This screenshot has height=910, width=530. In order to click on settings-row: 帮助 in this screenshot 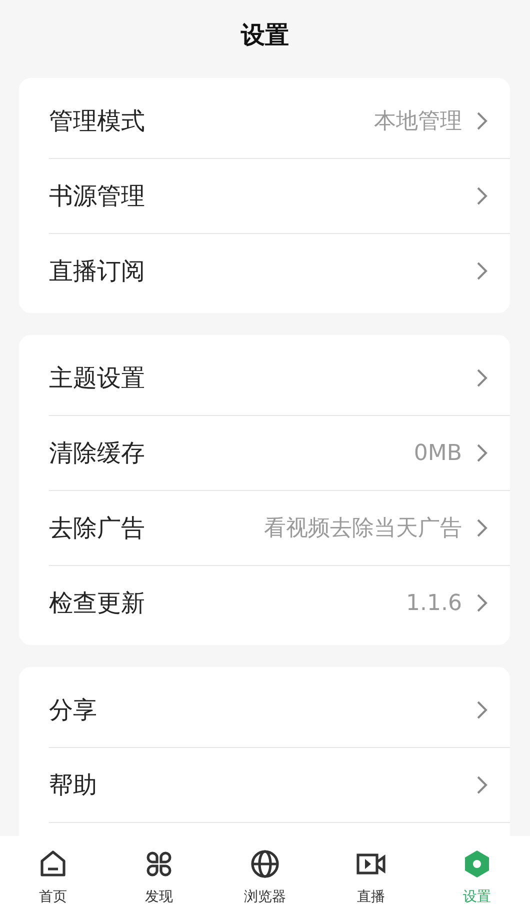, I will do `click(279, 785)`.